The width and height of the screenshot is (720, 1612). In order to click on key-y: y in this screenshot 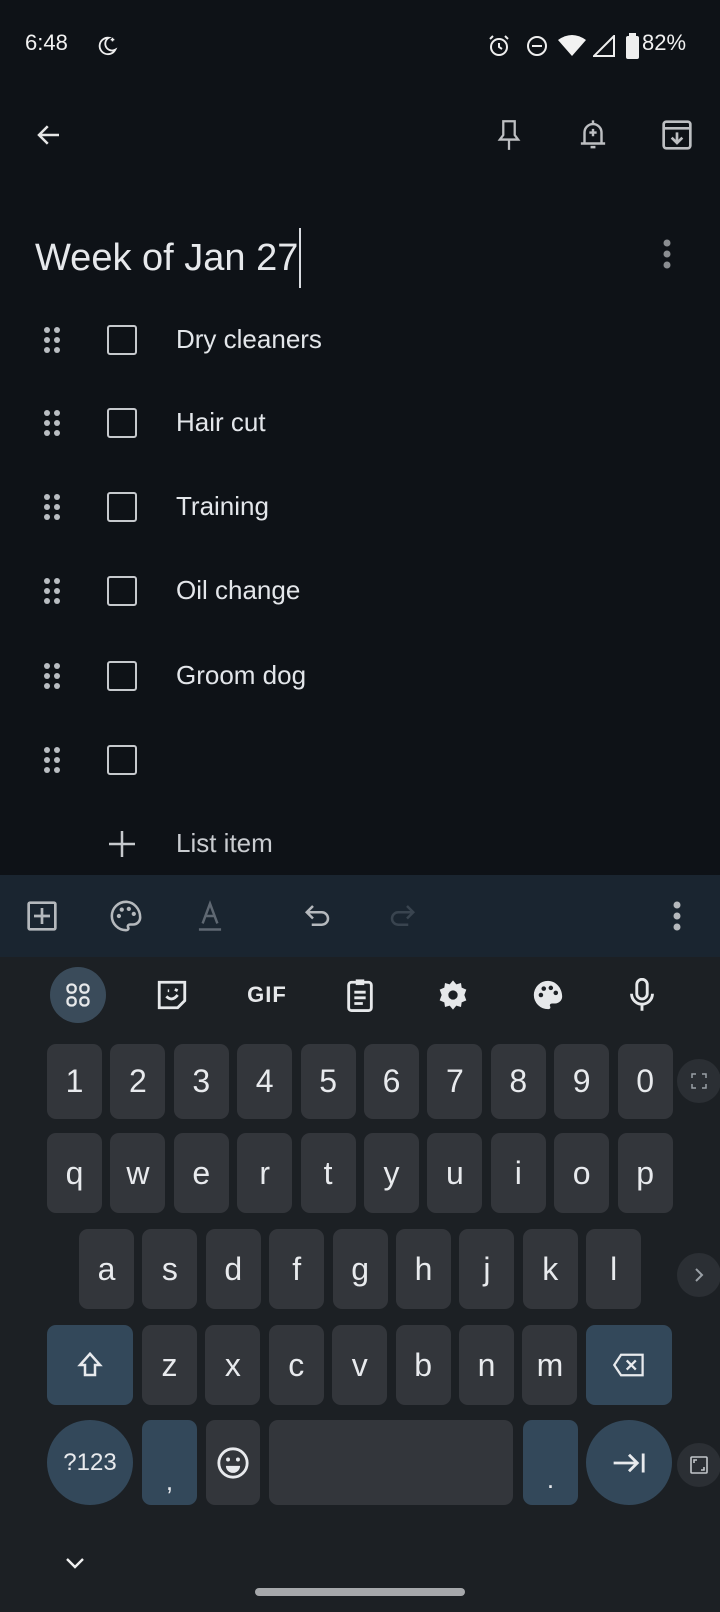, I will do `click(391, 1173)`.